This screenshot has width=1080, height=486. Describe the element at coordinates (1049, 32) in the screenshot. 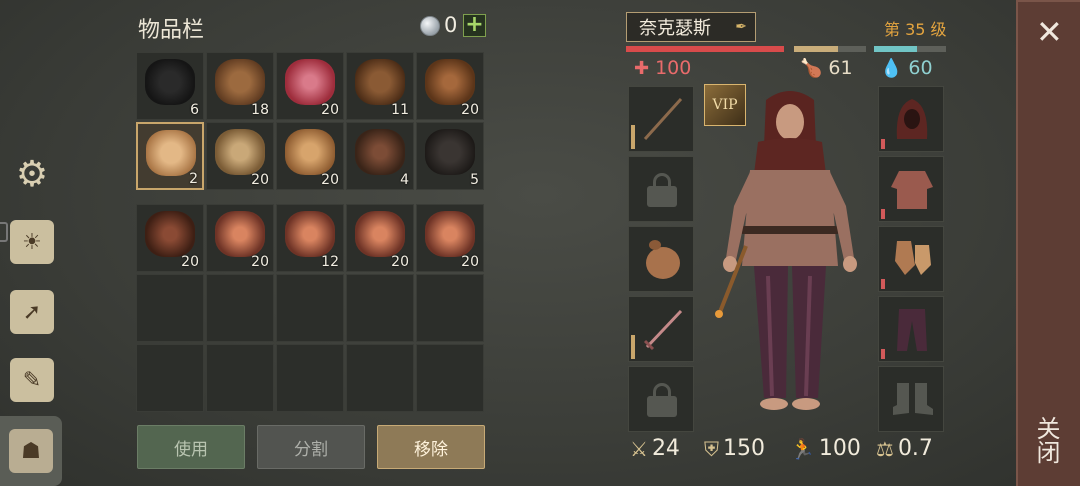

I see `close-icon: ✕` at that location.